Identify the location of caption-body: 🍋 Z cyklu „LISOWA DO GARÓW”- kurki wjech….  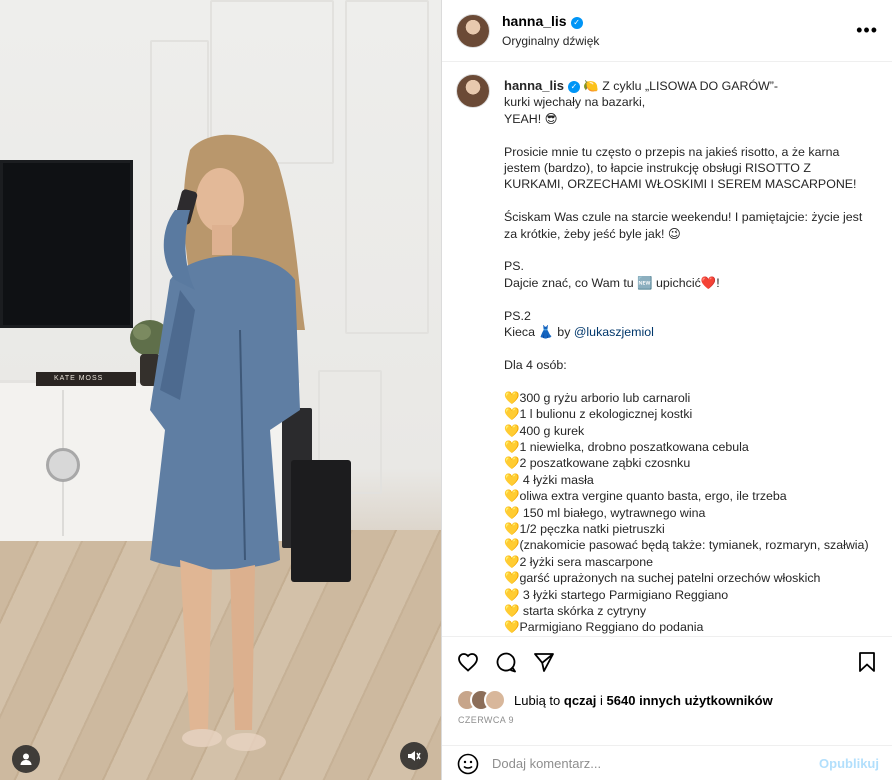
(683, 209).